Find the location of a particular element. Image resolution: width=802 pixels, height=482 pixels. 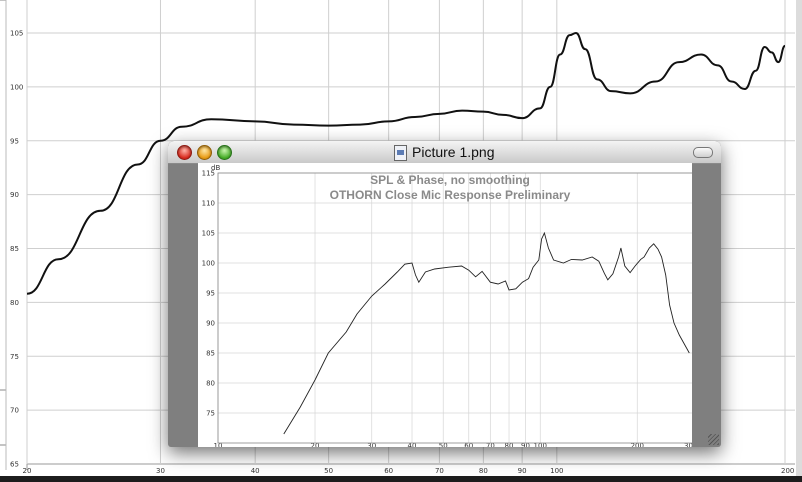

bg-x-tick-label: 90 is located at coordinates (522, 471).